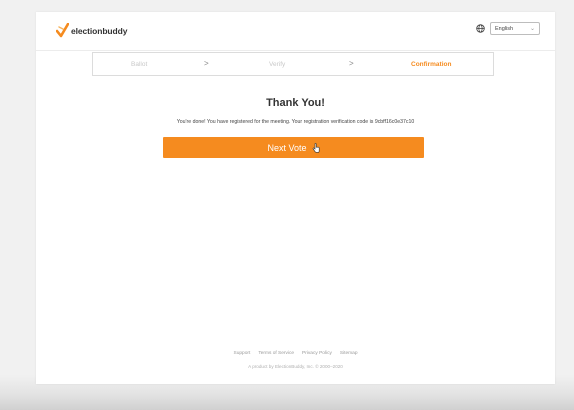  I want to click on next-vote-button: Next Vote, so click(293, 147).